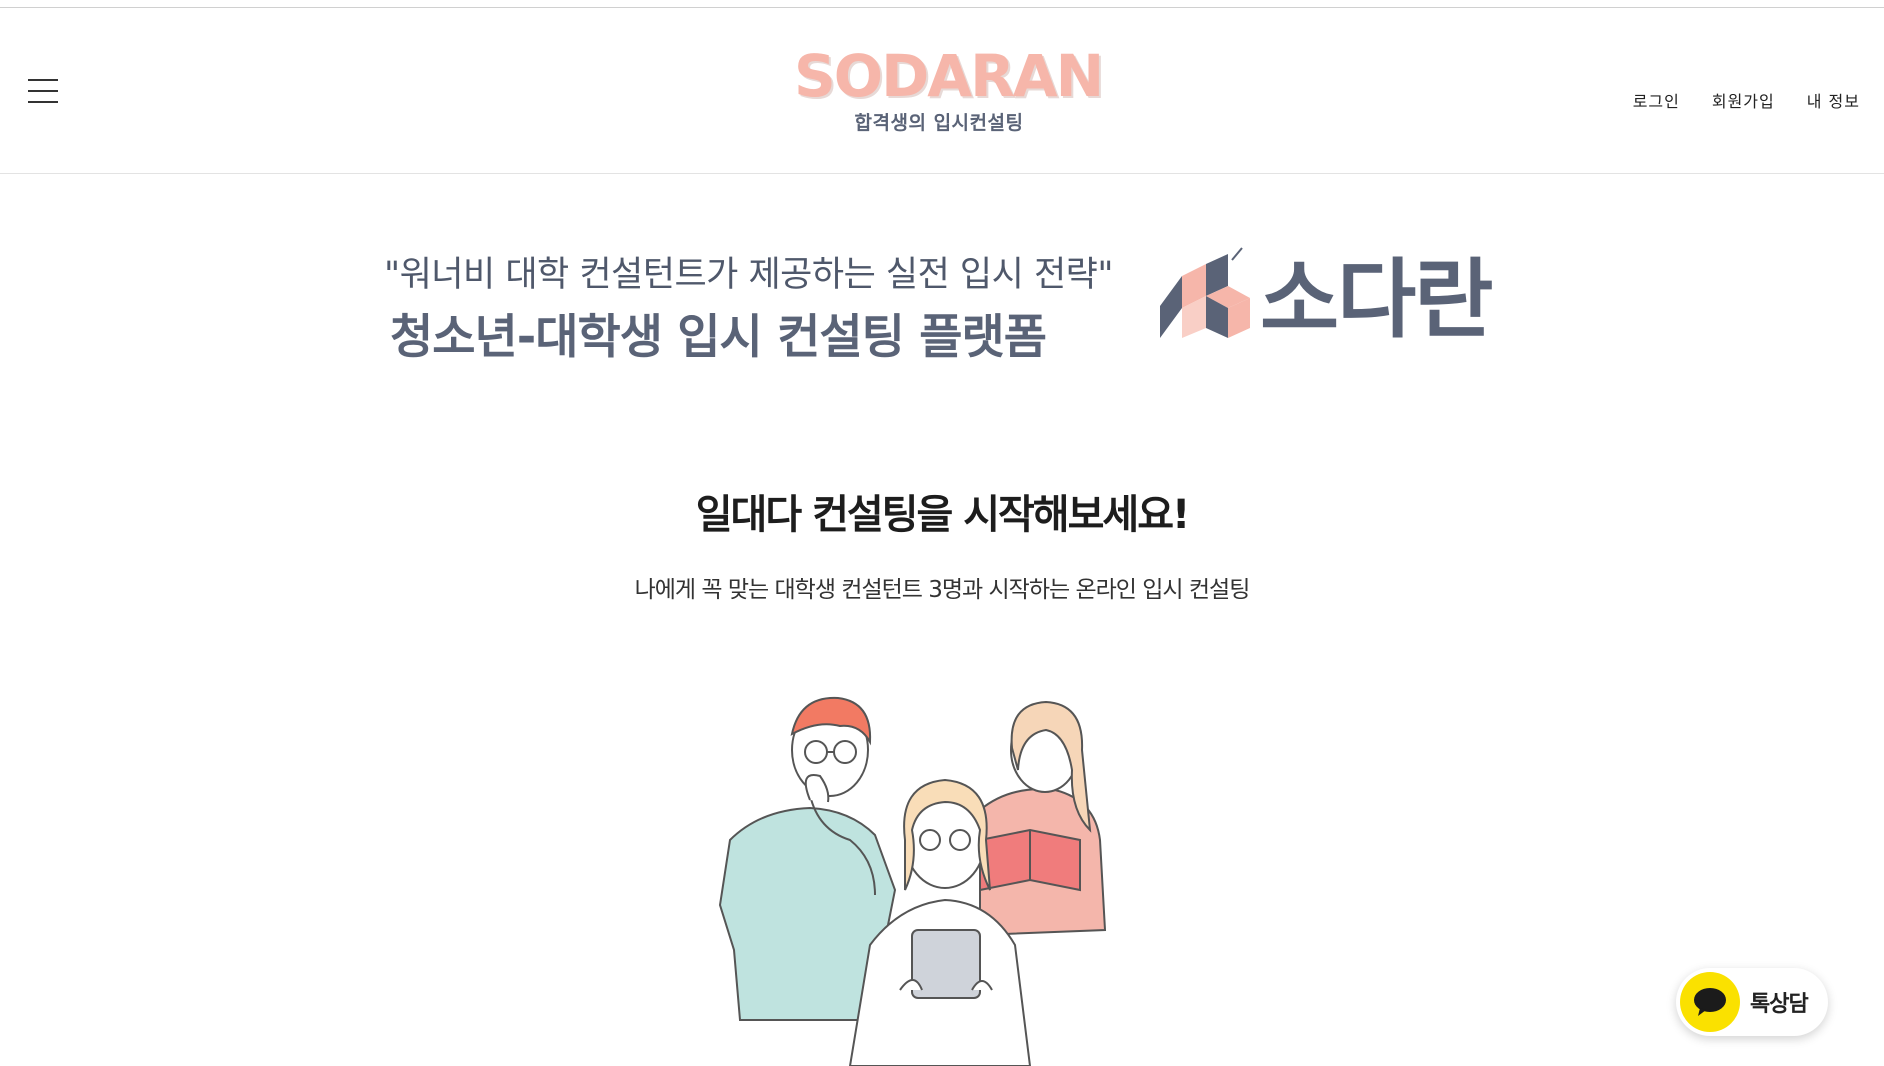 The width and height of the screenshot is (1884, 1066). What do you see at coordinates (1656, 100) in the screenshot?
I see `login-link: 로그인` at bounding box center [1656, 100].